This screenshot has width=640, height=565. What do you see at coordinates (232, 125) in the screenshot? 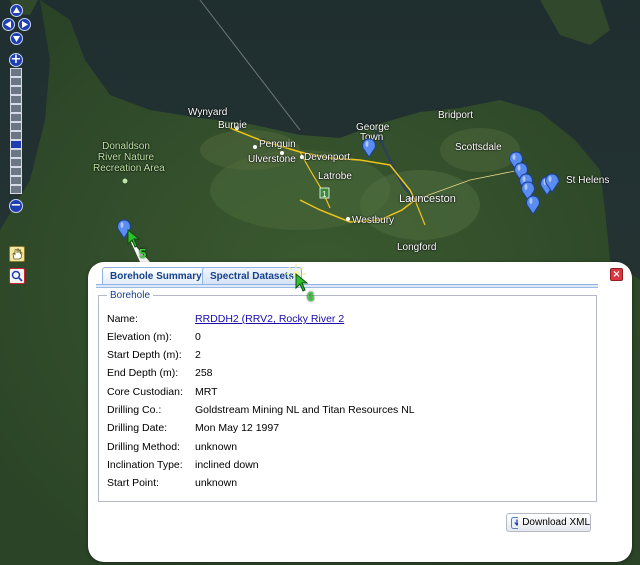
I see `label-burnie: Burnie` at bounding box center [232, 125].